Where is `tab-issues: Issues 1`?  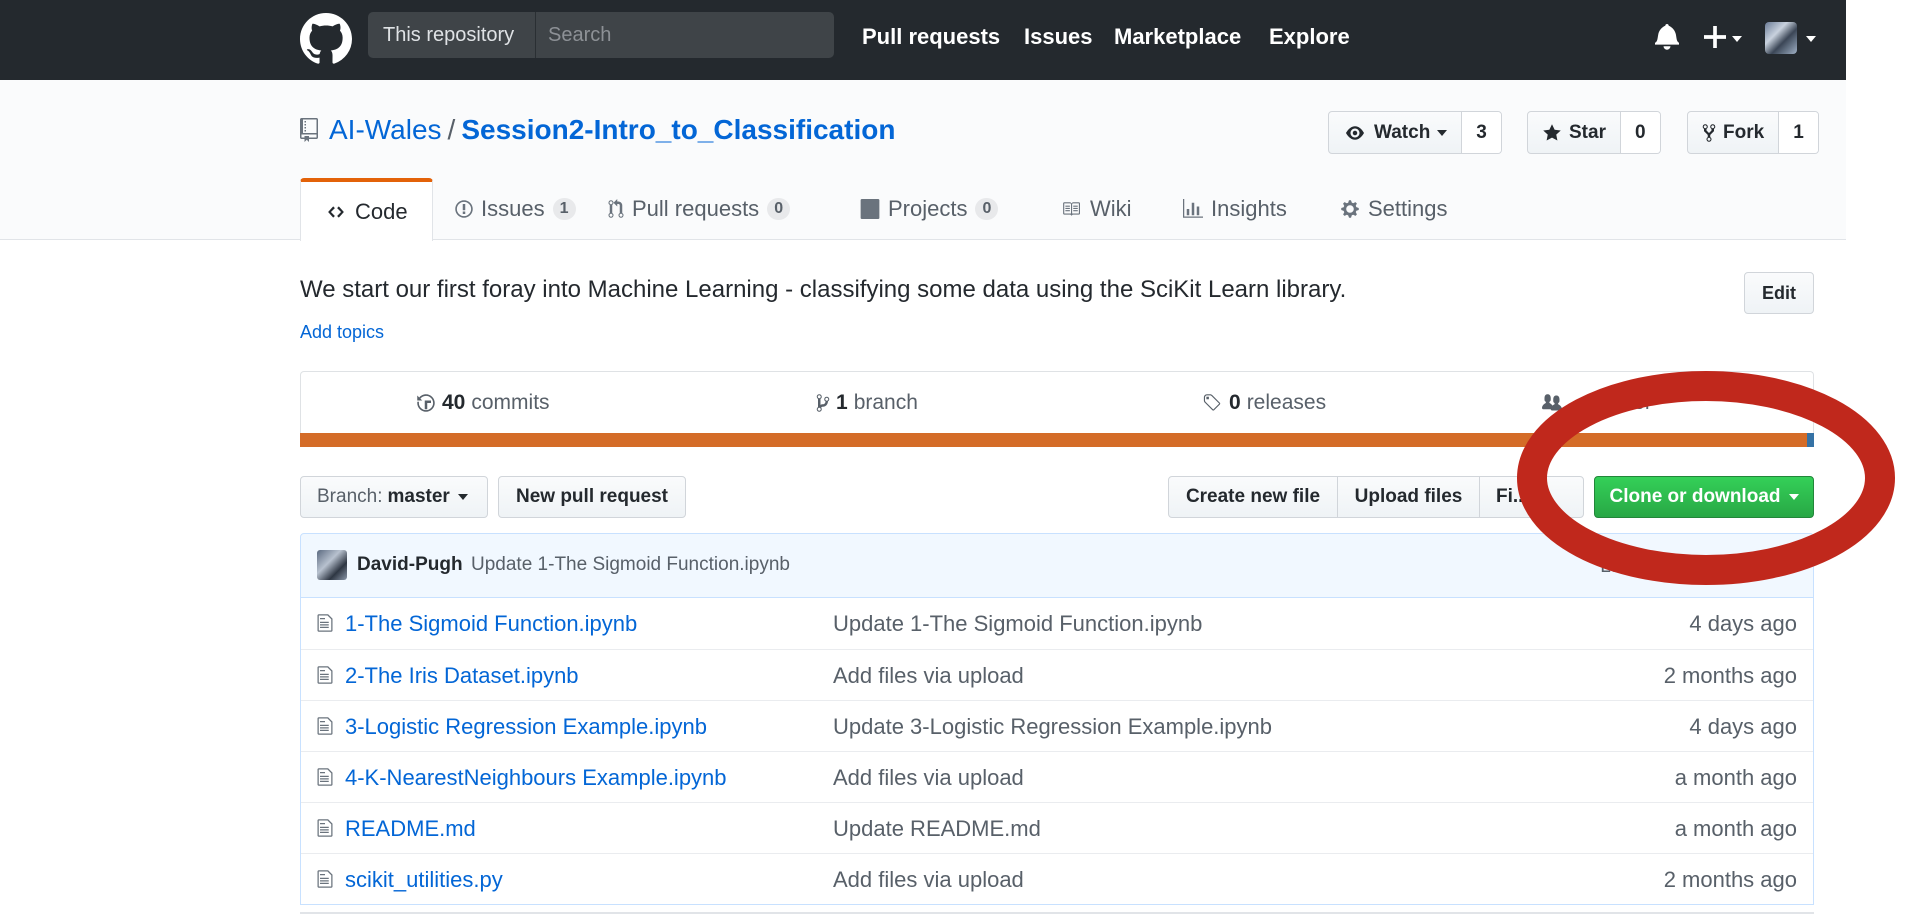
tab-issues: Issues 1 is located at coordinates (515, 209).